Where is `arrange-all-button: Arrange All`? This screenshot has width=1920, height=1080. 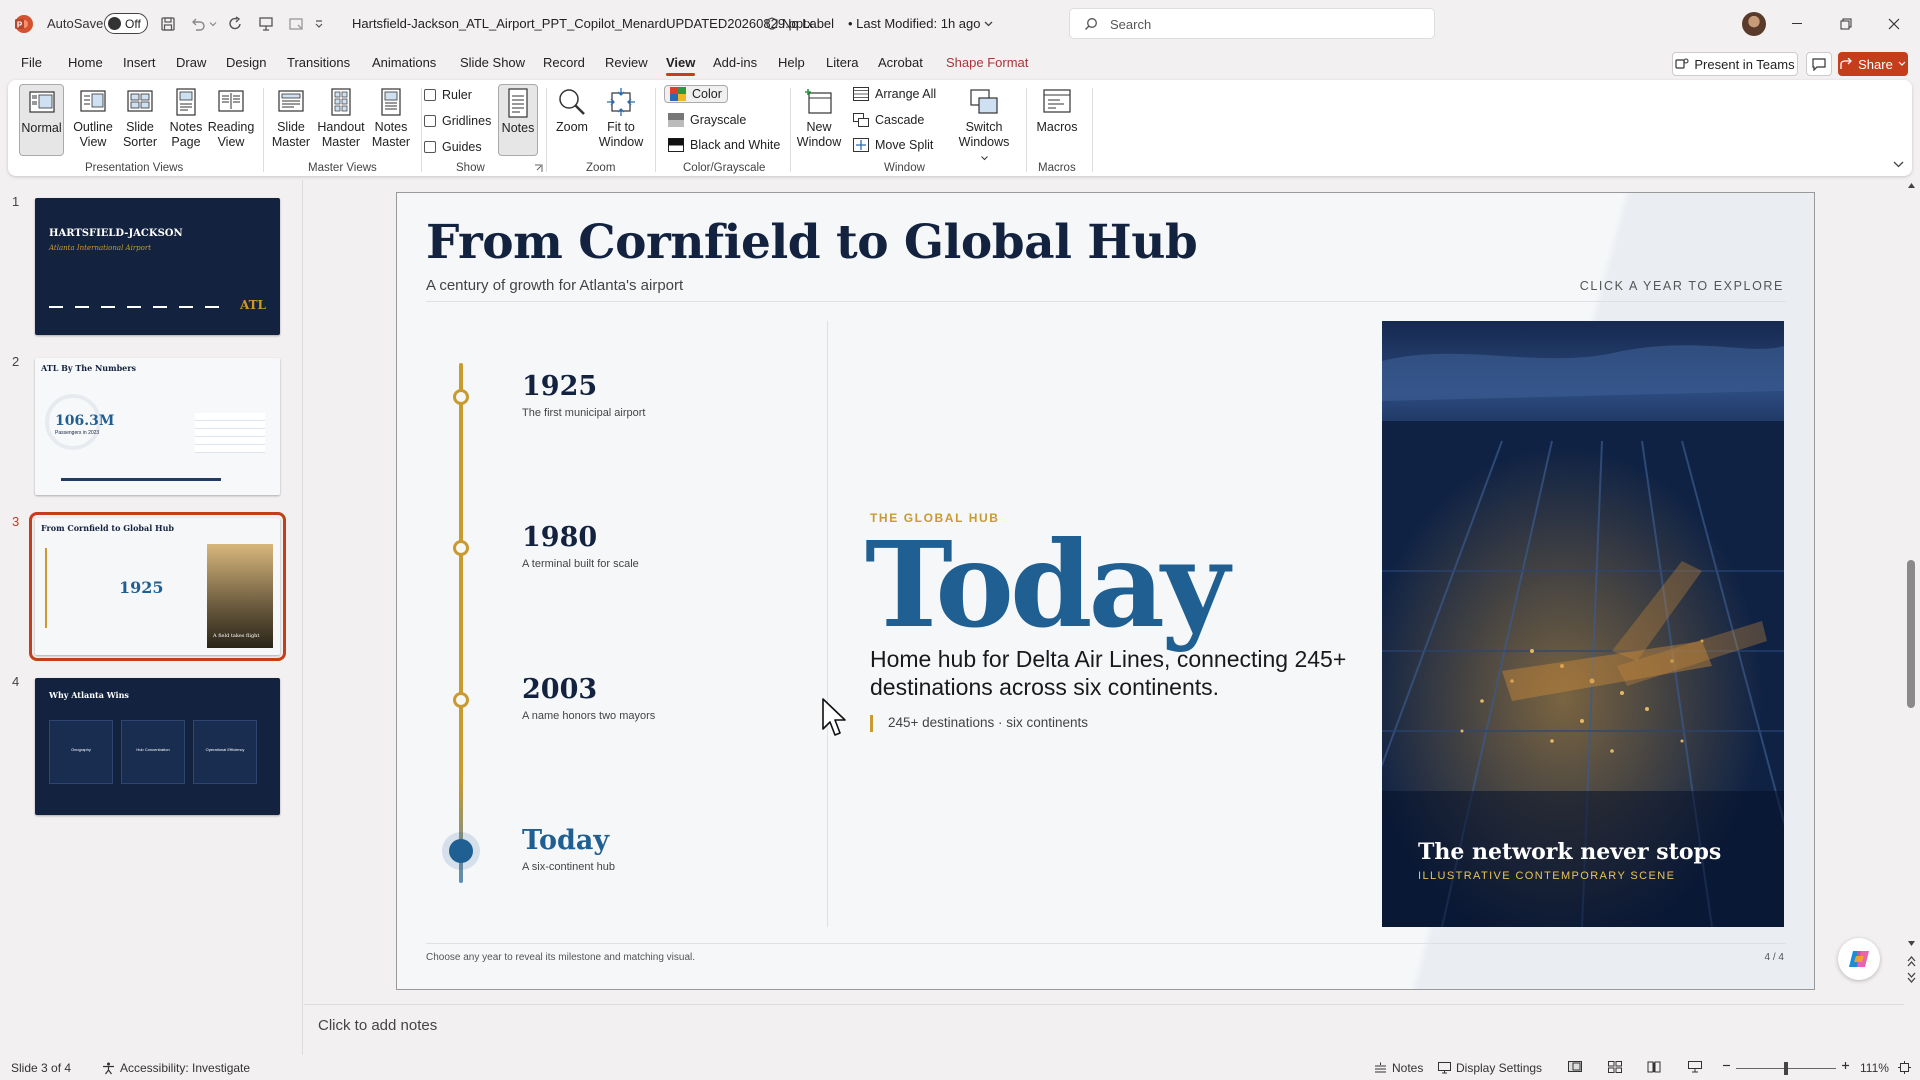 arrange-all-button: Arrange All is located at coordinates (894, 94).